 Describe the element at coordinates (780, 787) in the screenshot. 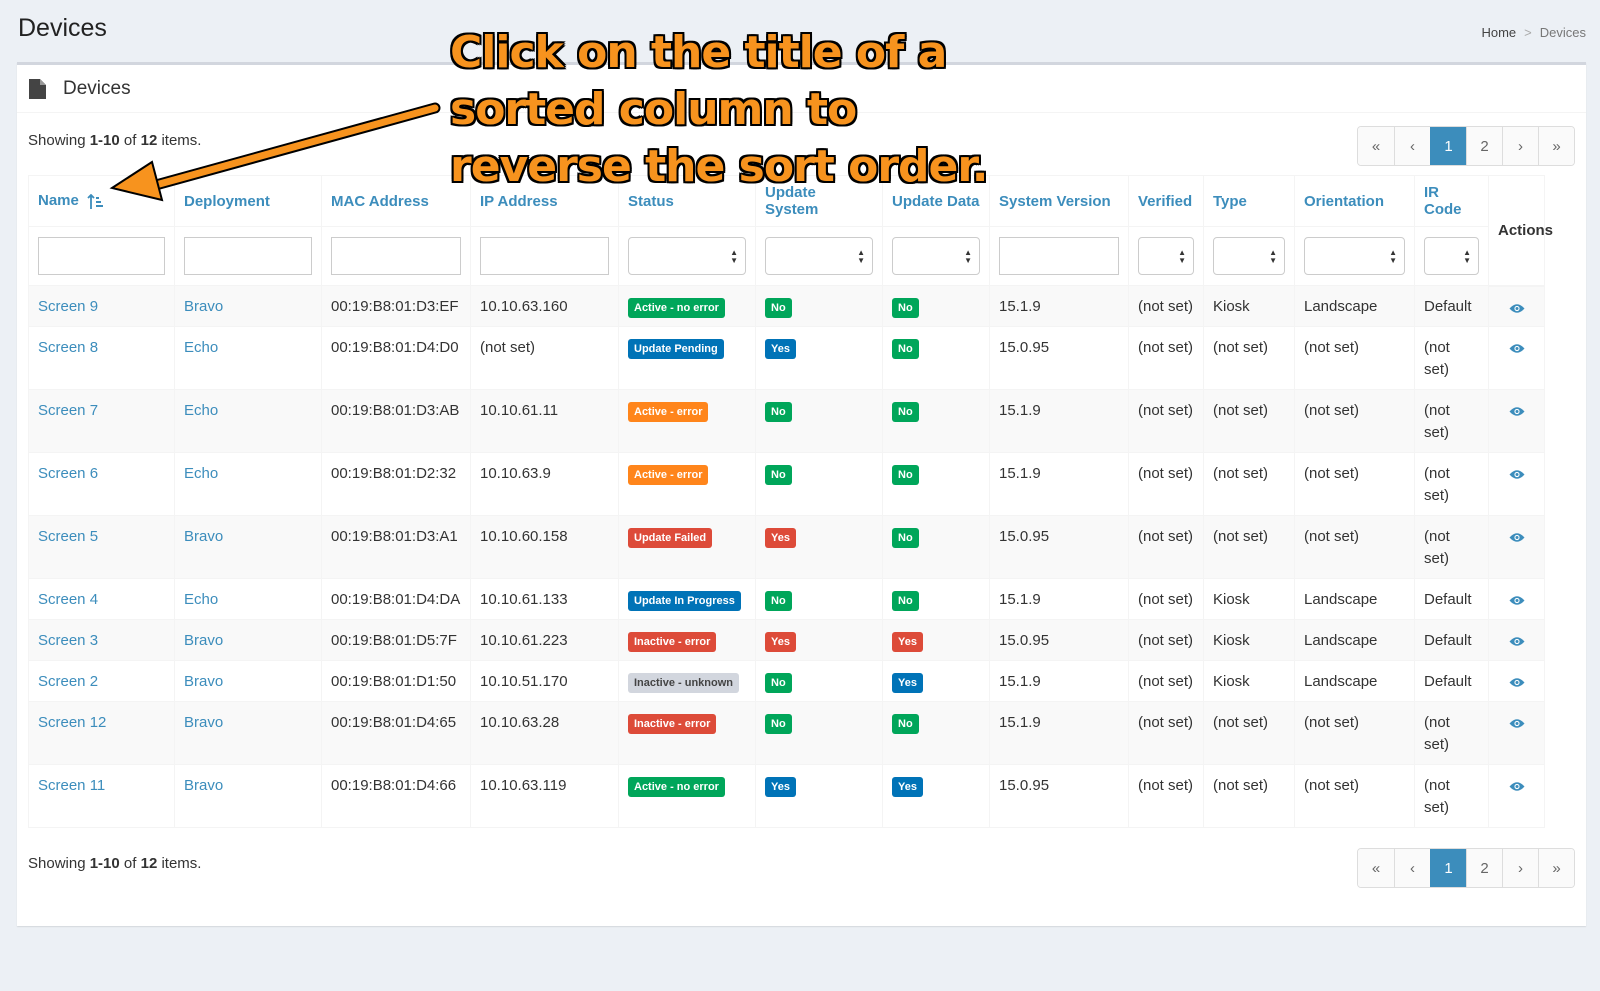

I see `update-system-badge: Yes` at that location.